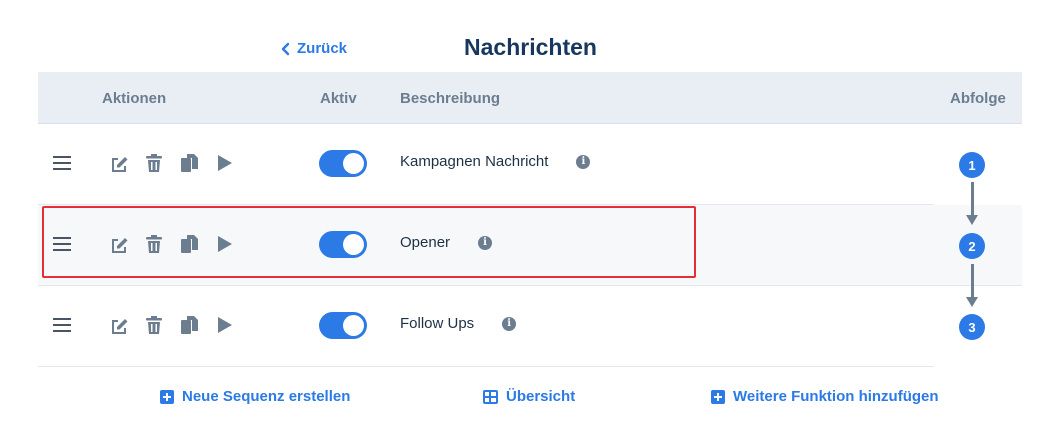 The height and width of the screenshot is (447, 1061). I want to click on row-description: Opener i, so click(446, 242).